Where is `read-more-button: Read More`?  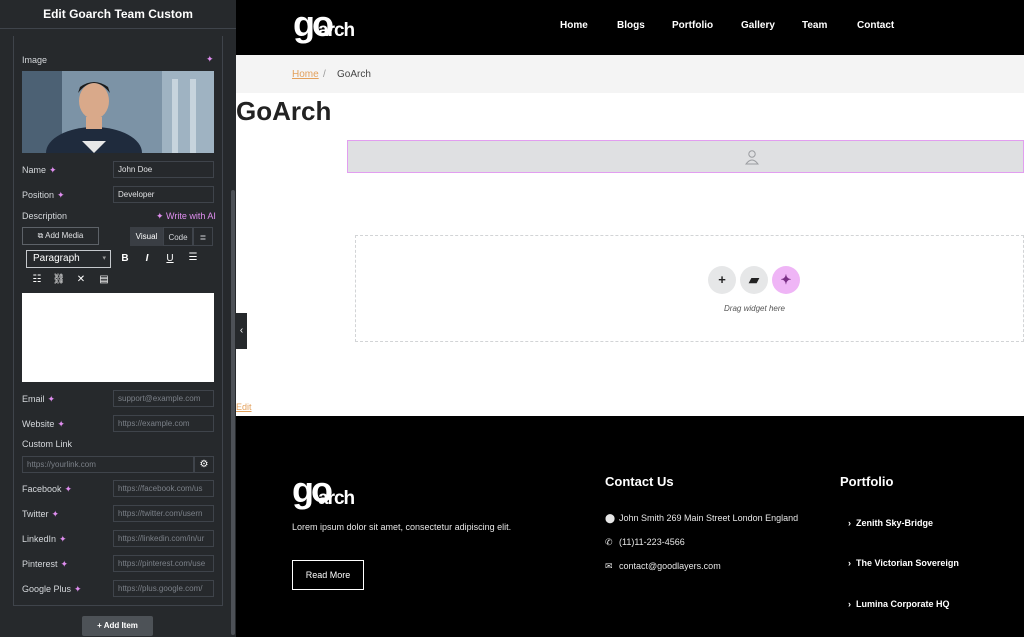 read-more-button: Read More is located at coordinates (328, 575).